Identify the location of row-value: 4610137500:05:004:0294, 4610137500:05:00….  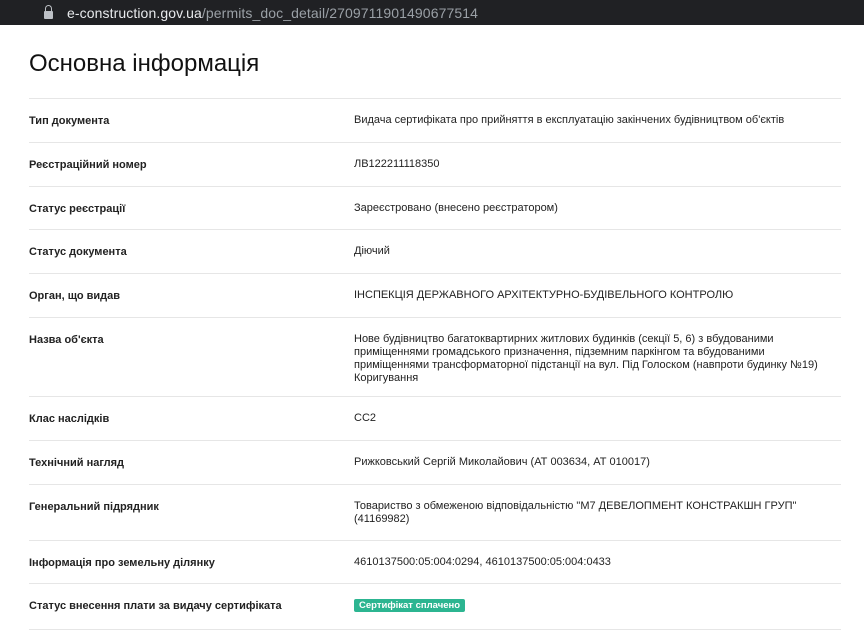
(482, 562).